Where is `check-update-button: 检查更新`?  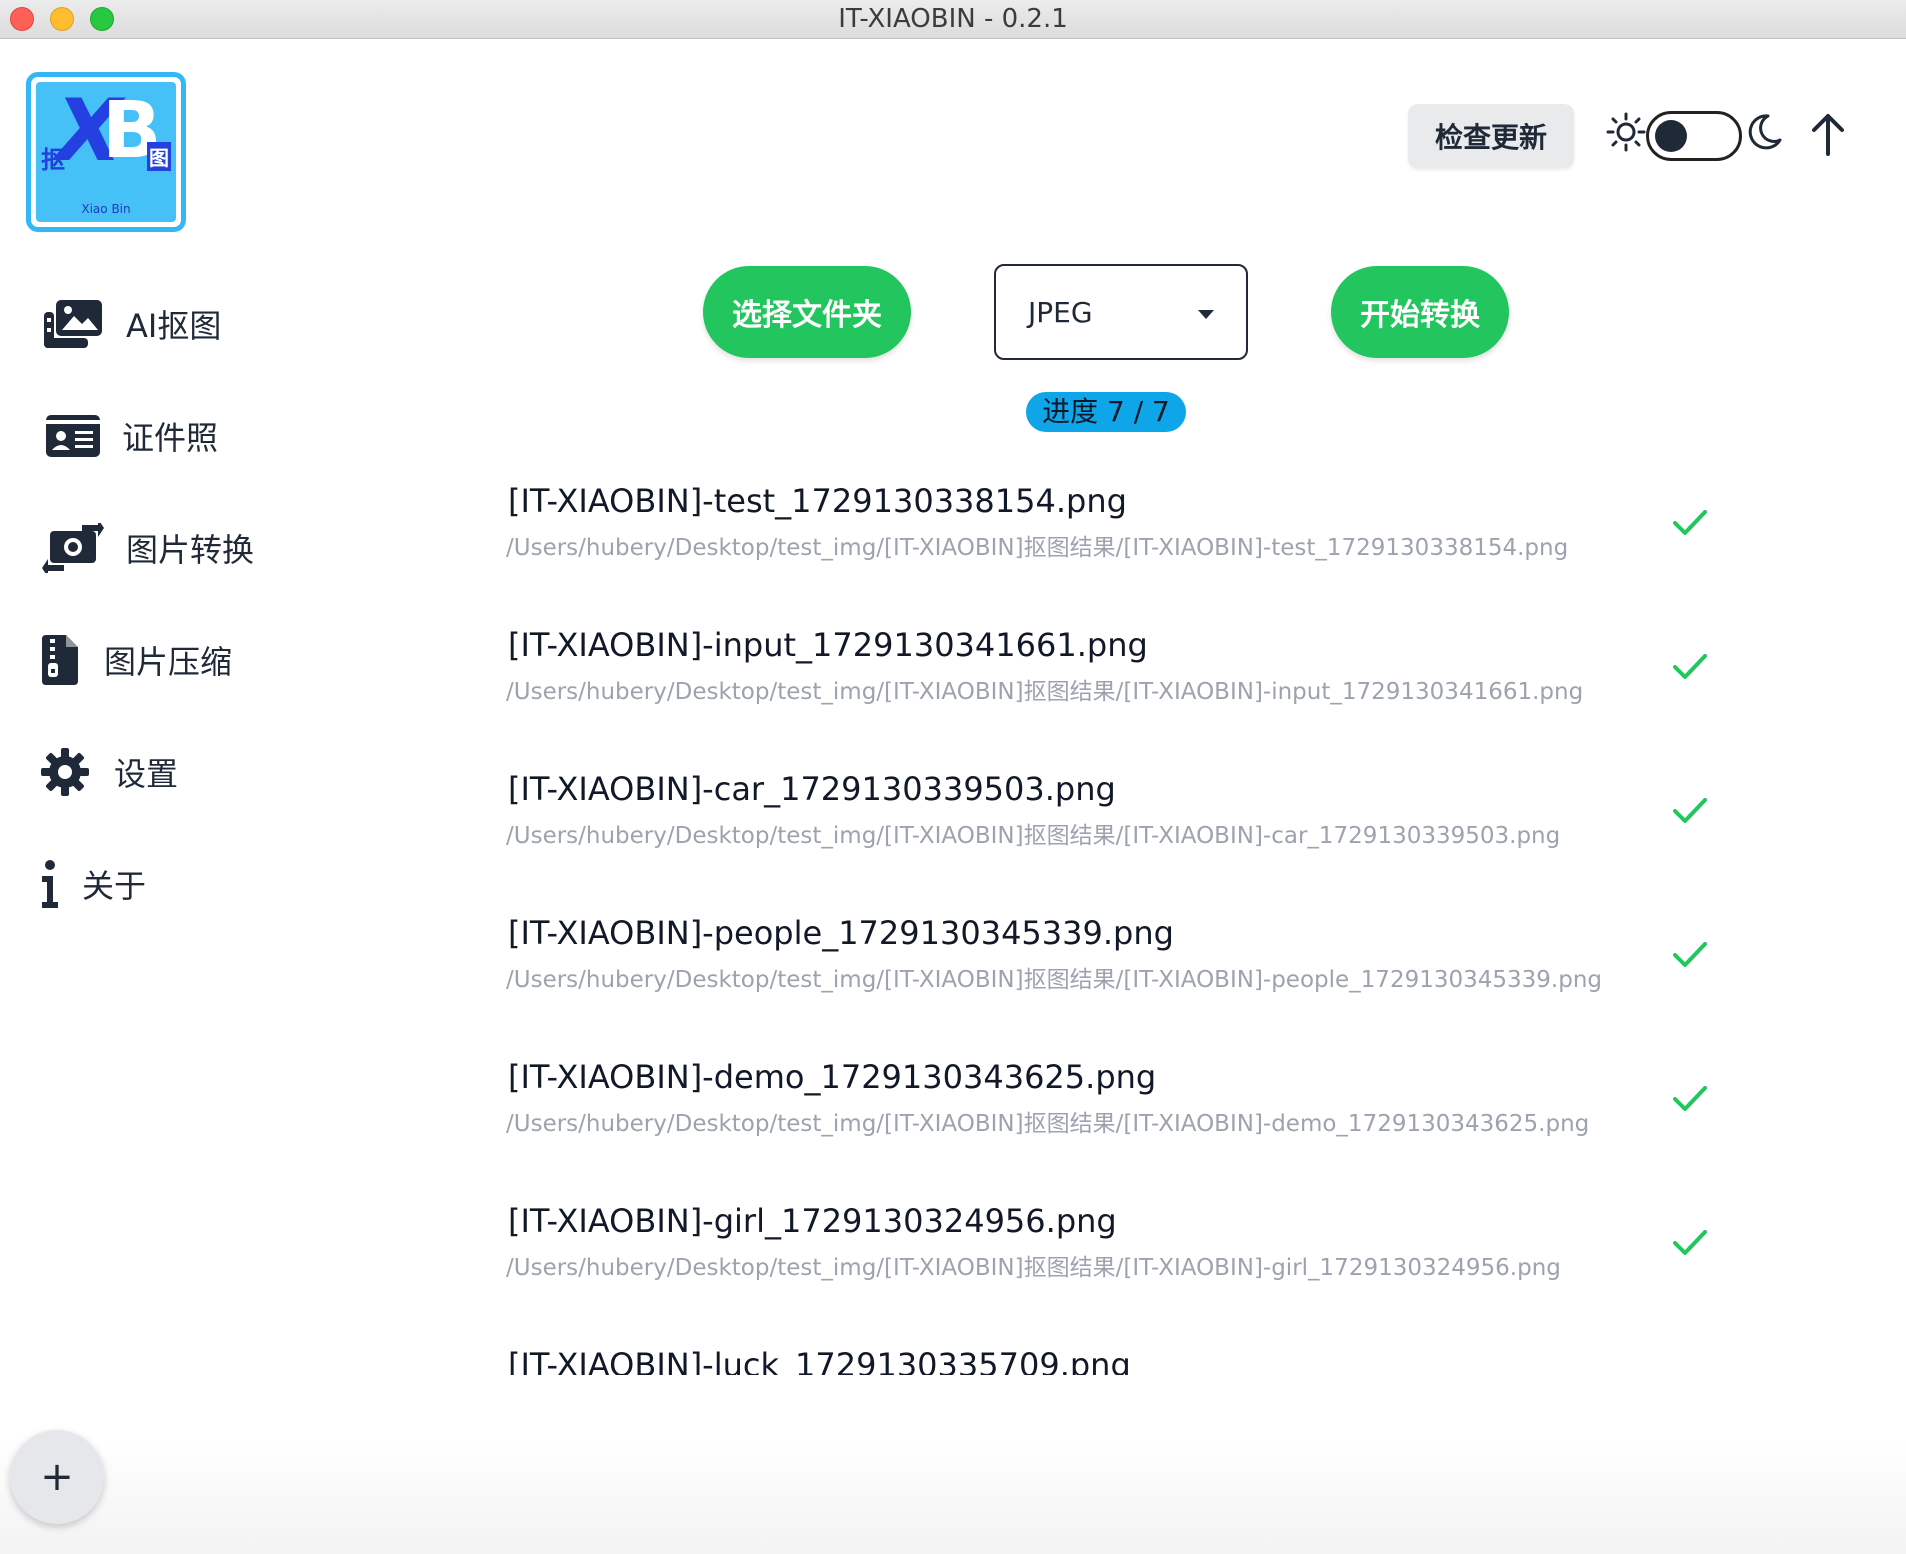
check-update-button: 检查更新 is located at coordinates (1491, 136).